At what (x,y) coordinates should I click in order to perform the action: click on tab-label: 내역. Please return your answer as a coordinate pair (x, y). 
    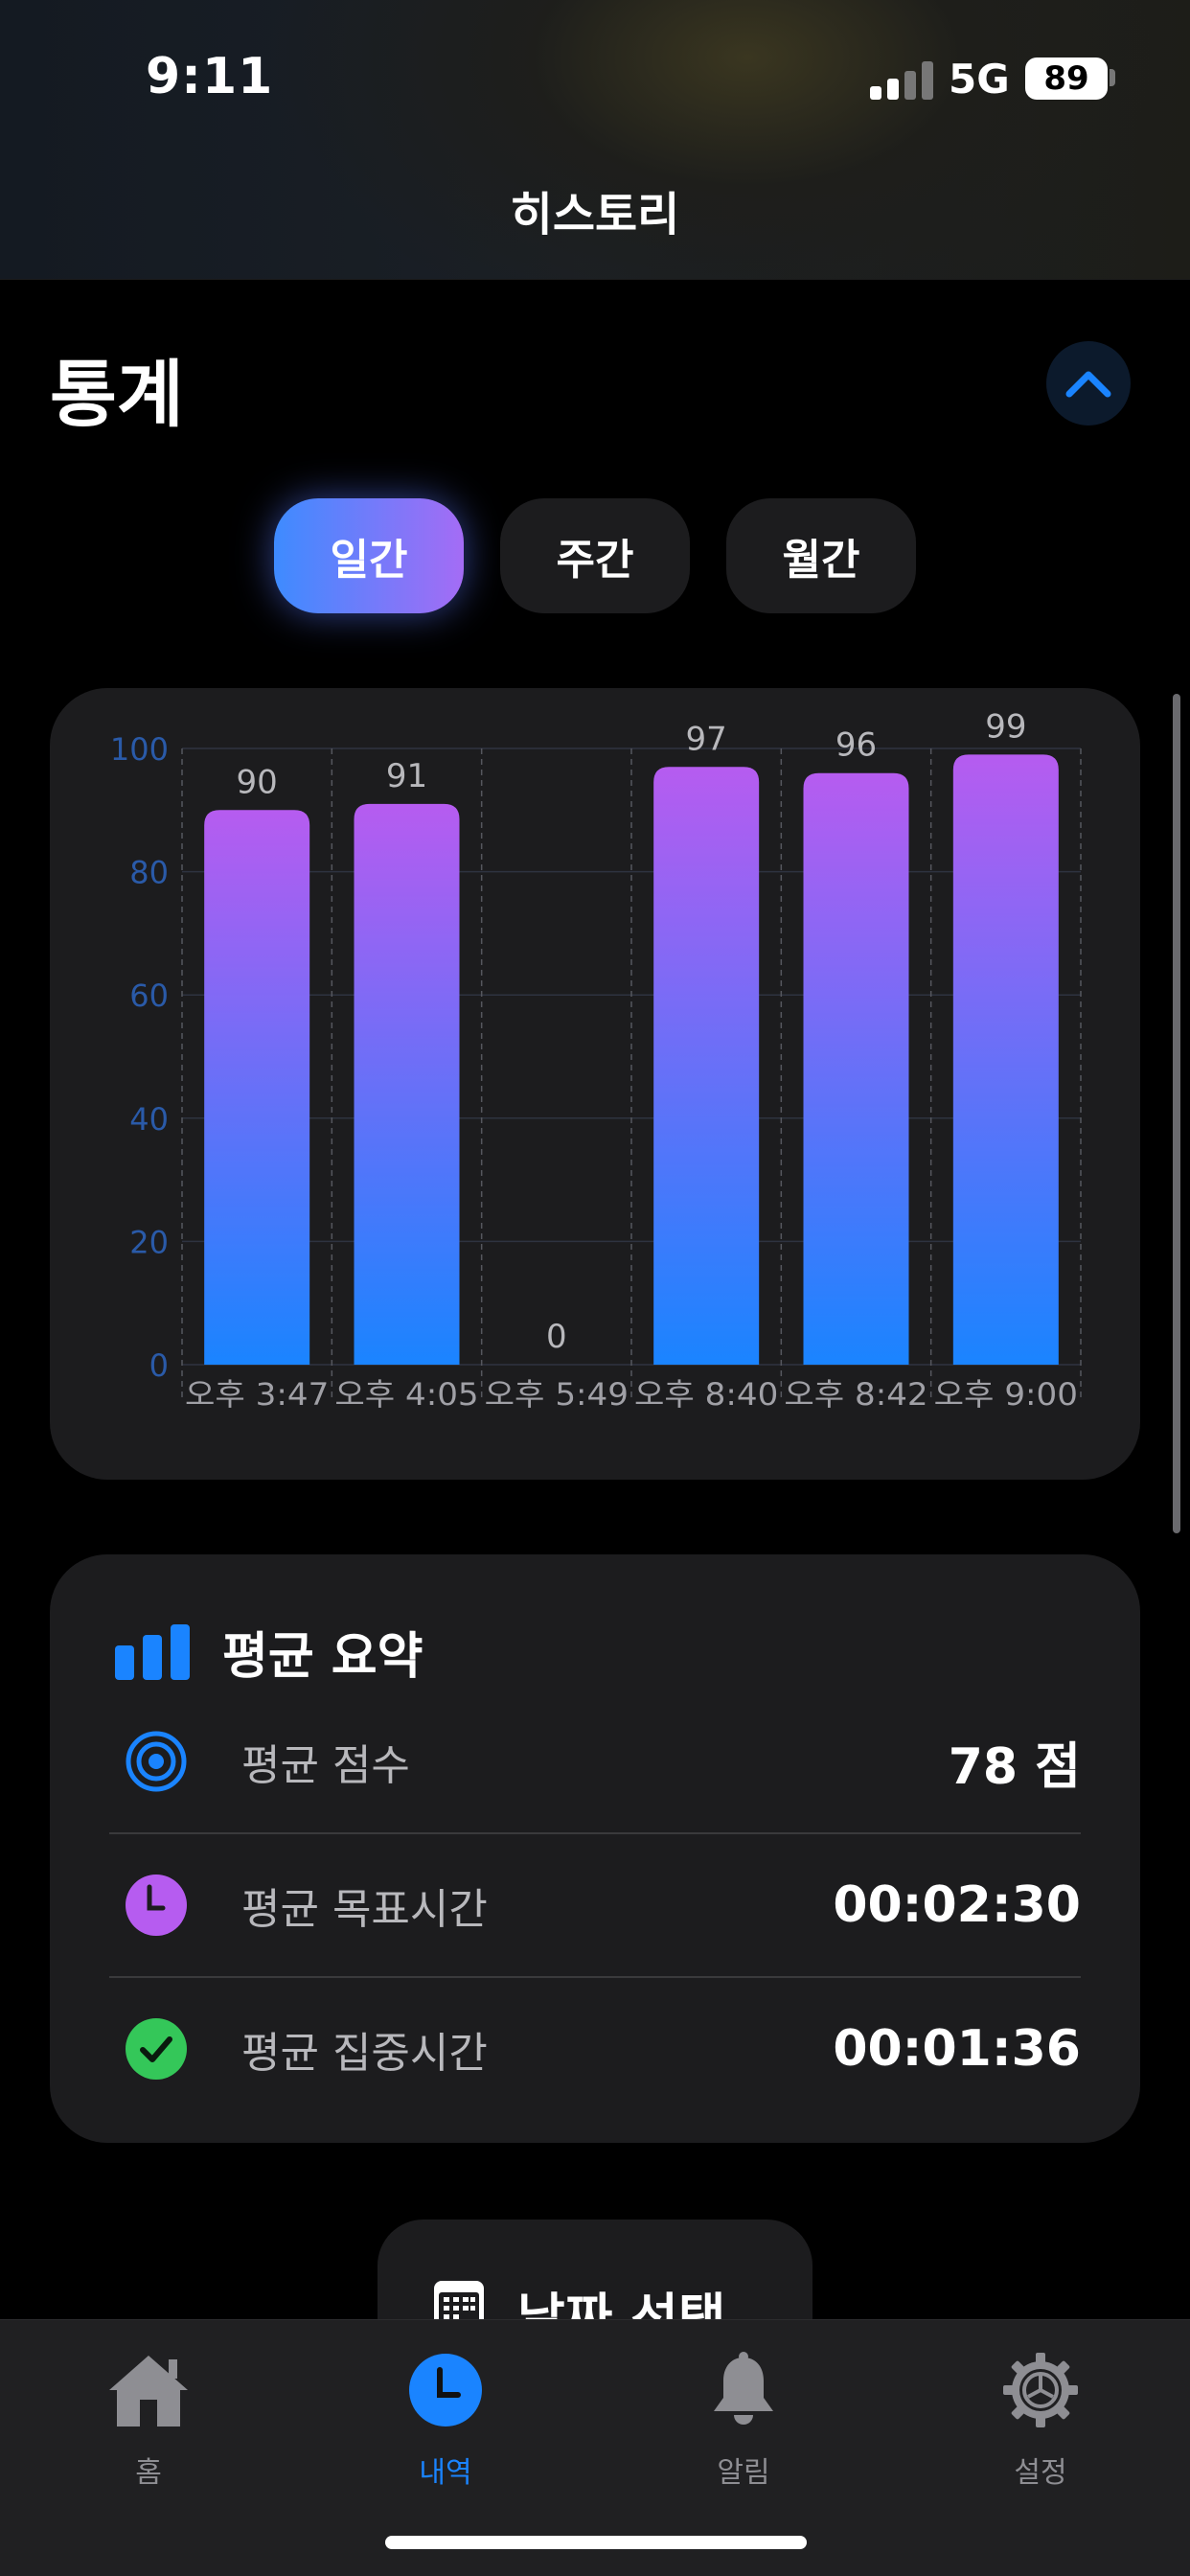
    Looking at the image, I should click on (445, 2473).